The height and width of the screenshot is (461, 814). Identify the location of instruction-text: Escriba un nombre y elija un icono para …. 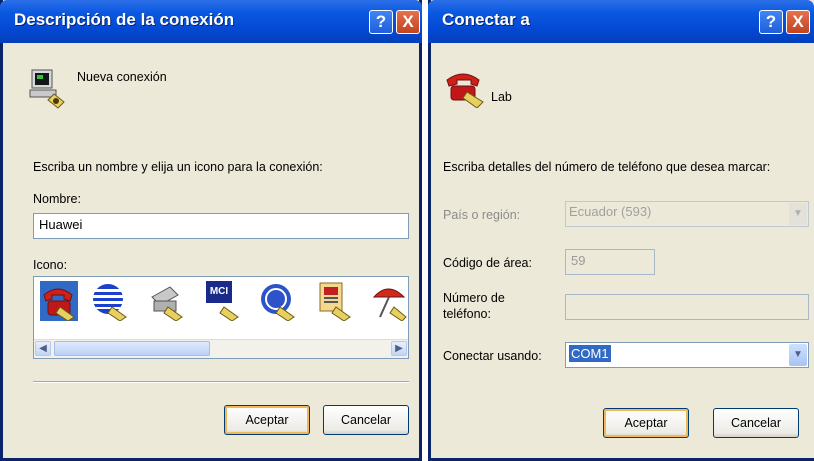
(178, 167).